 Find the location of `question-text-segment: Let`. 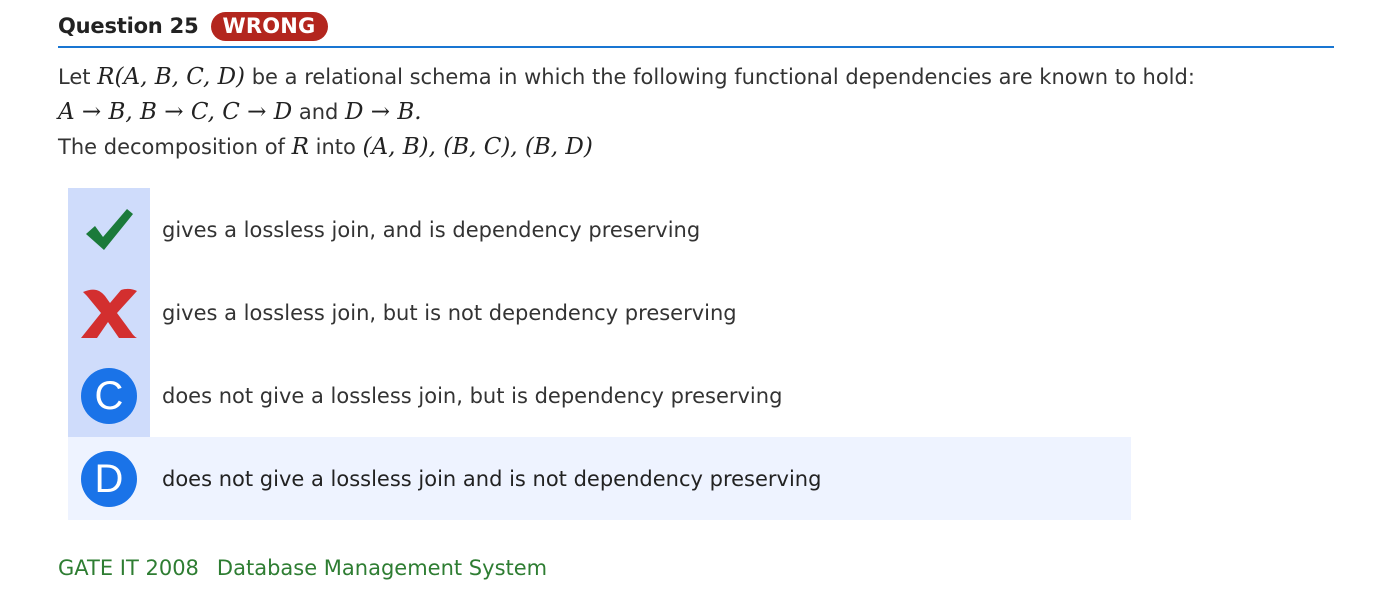

question-text-segment: Let is located at coordinates (78, 77).